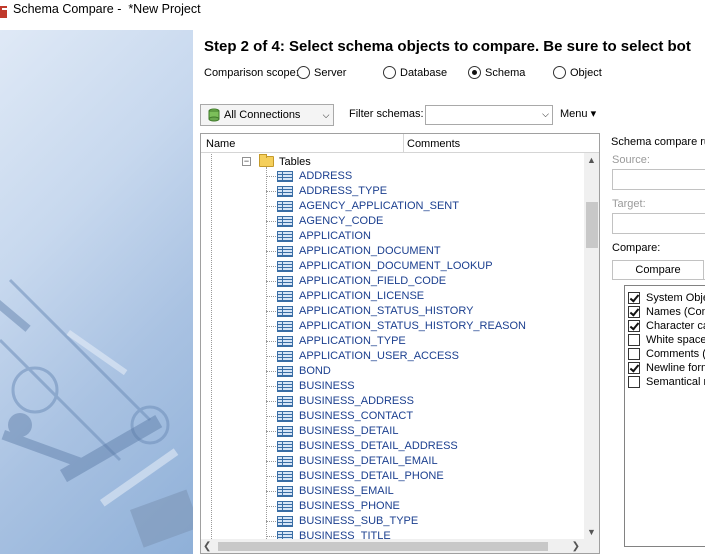 Image resolution: width=705 pixels, height=554 pixels. What do you see at coordinates (658, 179) in the screenshot?
I see `source-field` at bounding box center [658, 179].